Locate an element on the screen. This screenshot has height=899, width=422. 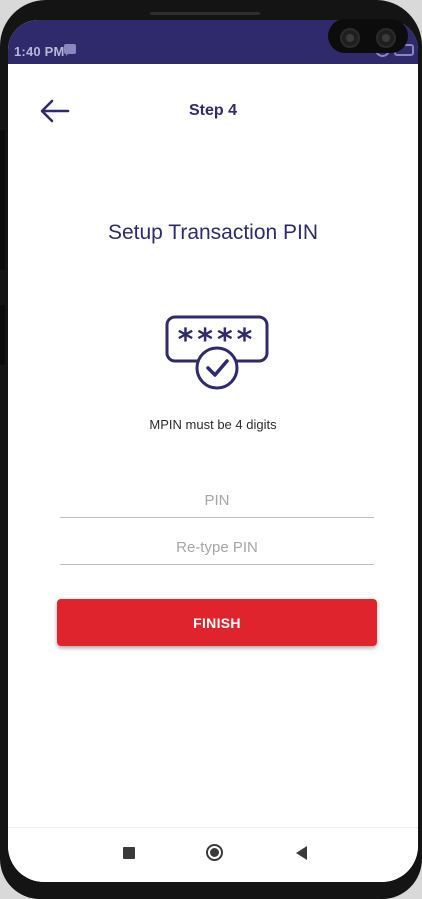
message-icon is located at coordinates (70, 50).